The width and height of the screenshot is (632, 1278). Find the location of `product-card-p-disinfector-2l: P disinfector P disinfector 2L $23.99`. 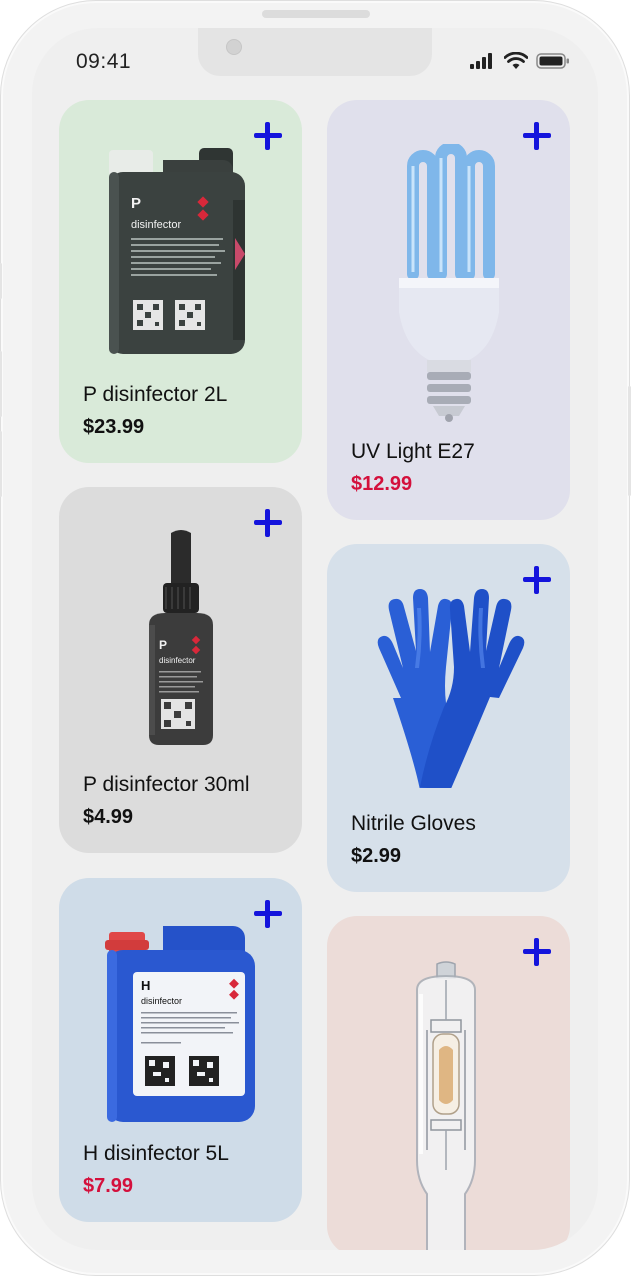

product-card-p-disinfector-2l: P disinfector P disinfector 2L $23.99 is located at coordinates (180, 281).